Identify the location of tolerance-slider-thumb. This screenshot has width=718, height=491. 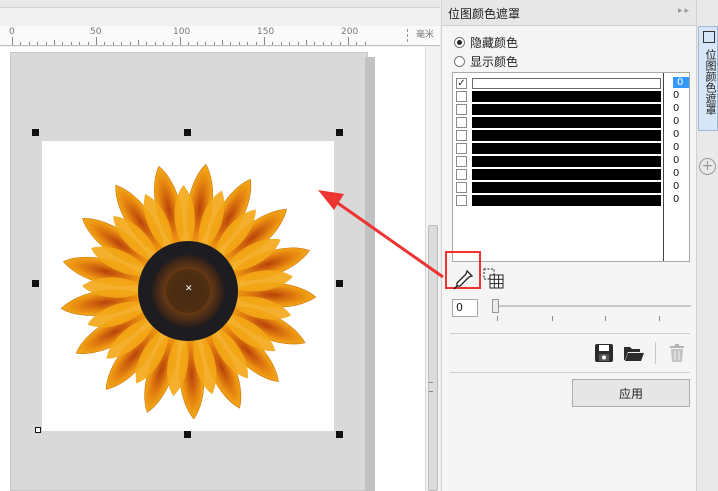
(495, 306).